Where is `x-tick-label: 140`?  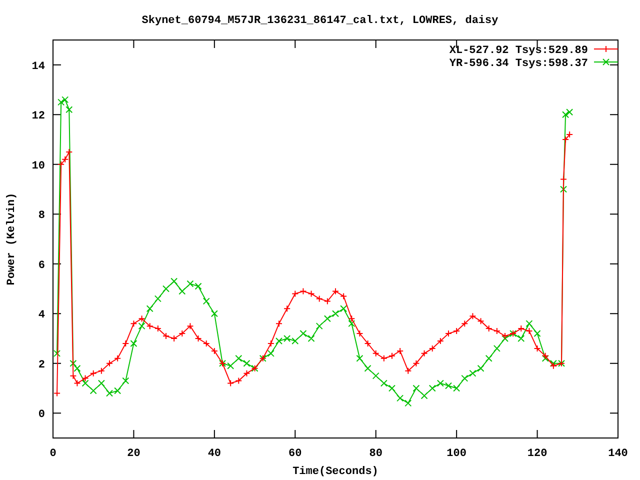
x-tick-label: 140 is located at coordinates (618, 454).